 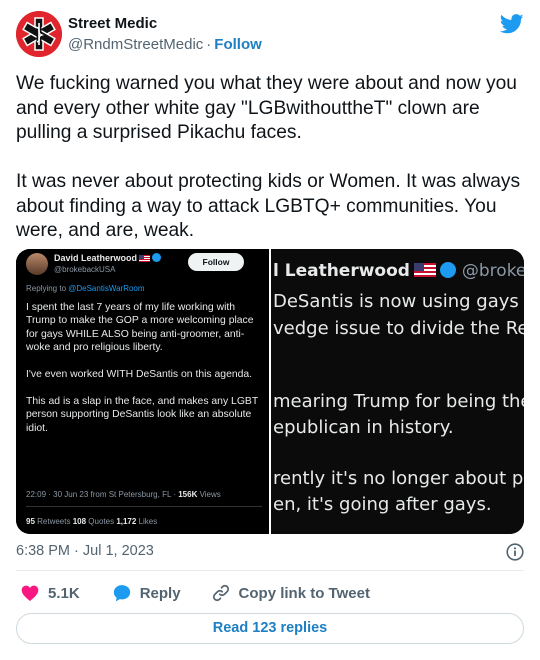 I want to click on zoomed-line-3: vedge issue to divide the Rep, so click(x=398, y=328).